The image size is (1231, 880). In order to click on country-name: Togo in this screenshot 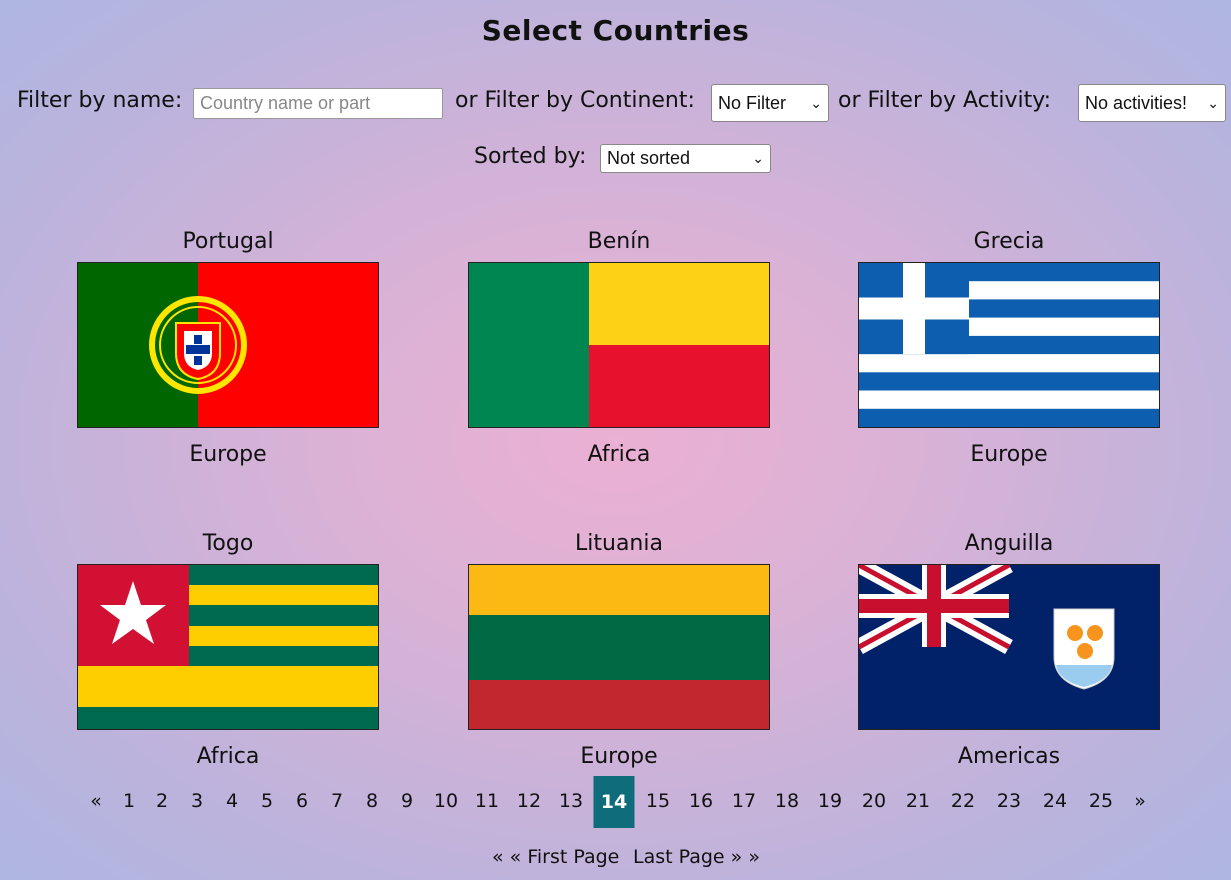, I will do `click(228, 543)`.